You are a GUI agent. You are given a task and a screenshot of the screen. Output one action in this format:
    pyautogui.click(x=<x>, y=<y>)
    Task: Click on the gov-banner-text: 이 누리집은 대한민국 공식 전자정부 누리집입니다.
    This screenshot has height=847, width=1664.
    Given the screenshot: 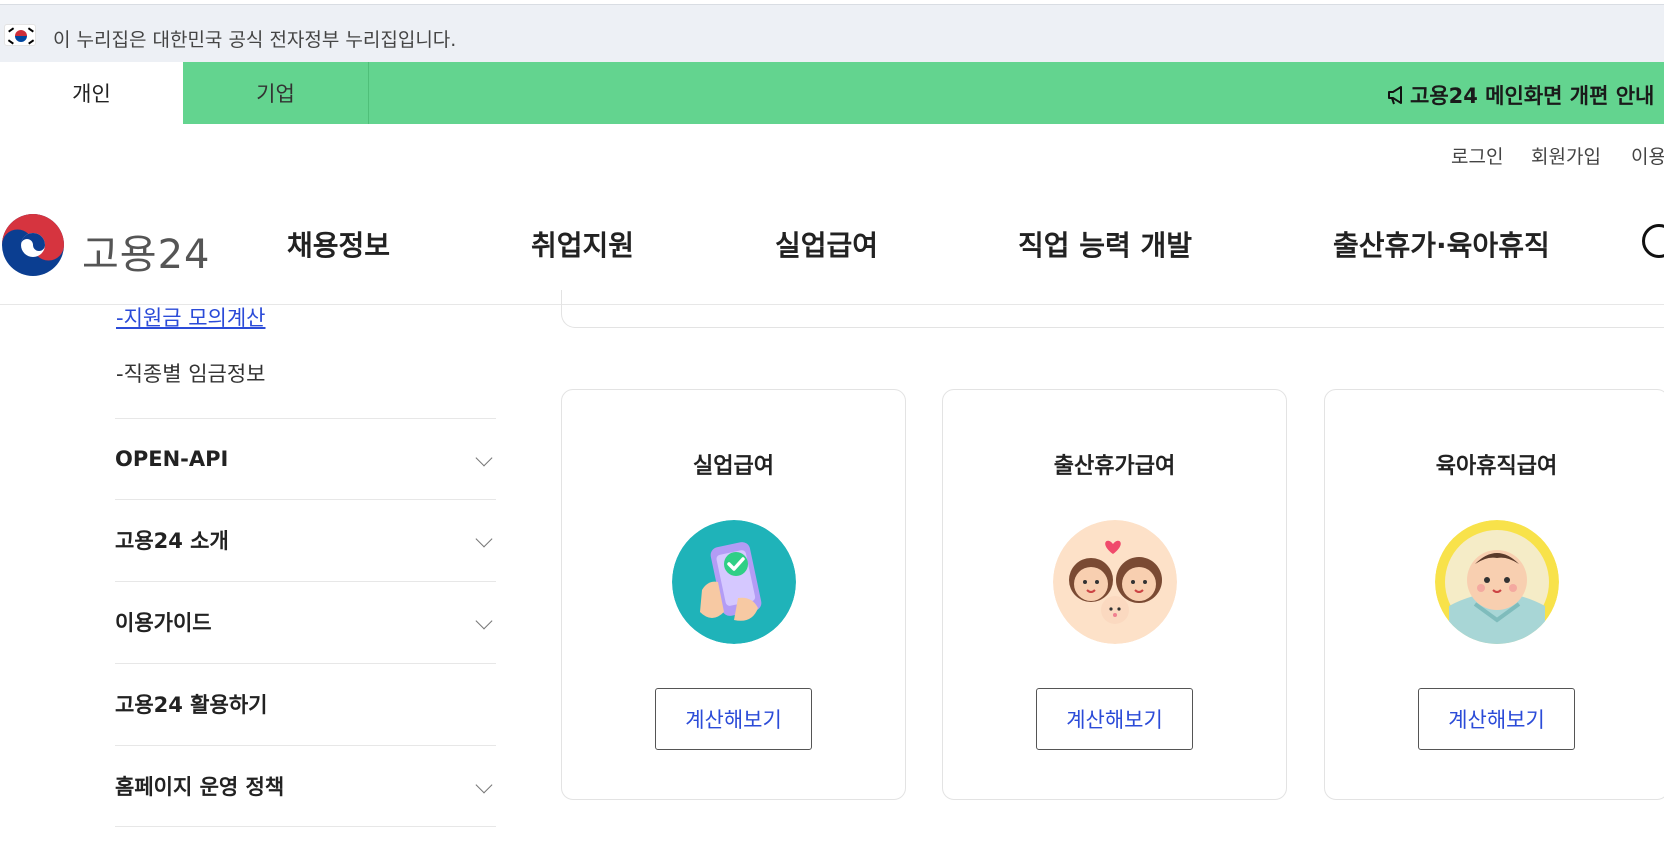 What is the action you would take?
    pyautogui.click(x=255, y=40)
    